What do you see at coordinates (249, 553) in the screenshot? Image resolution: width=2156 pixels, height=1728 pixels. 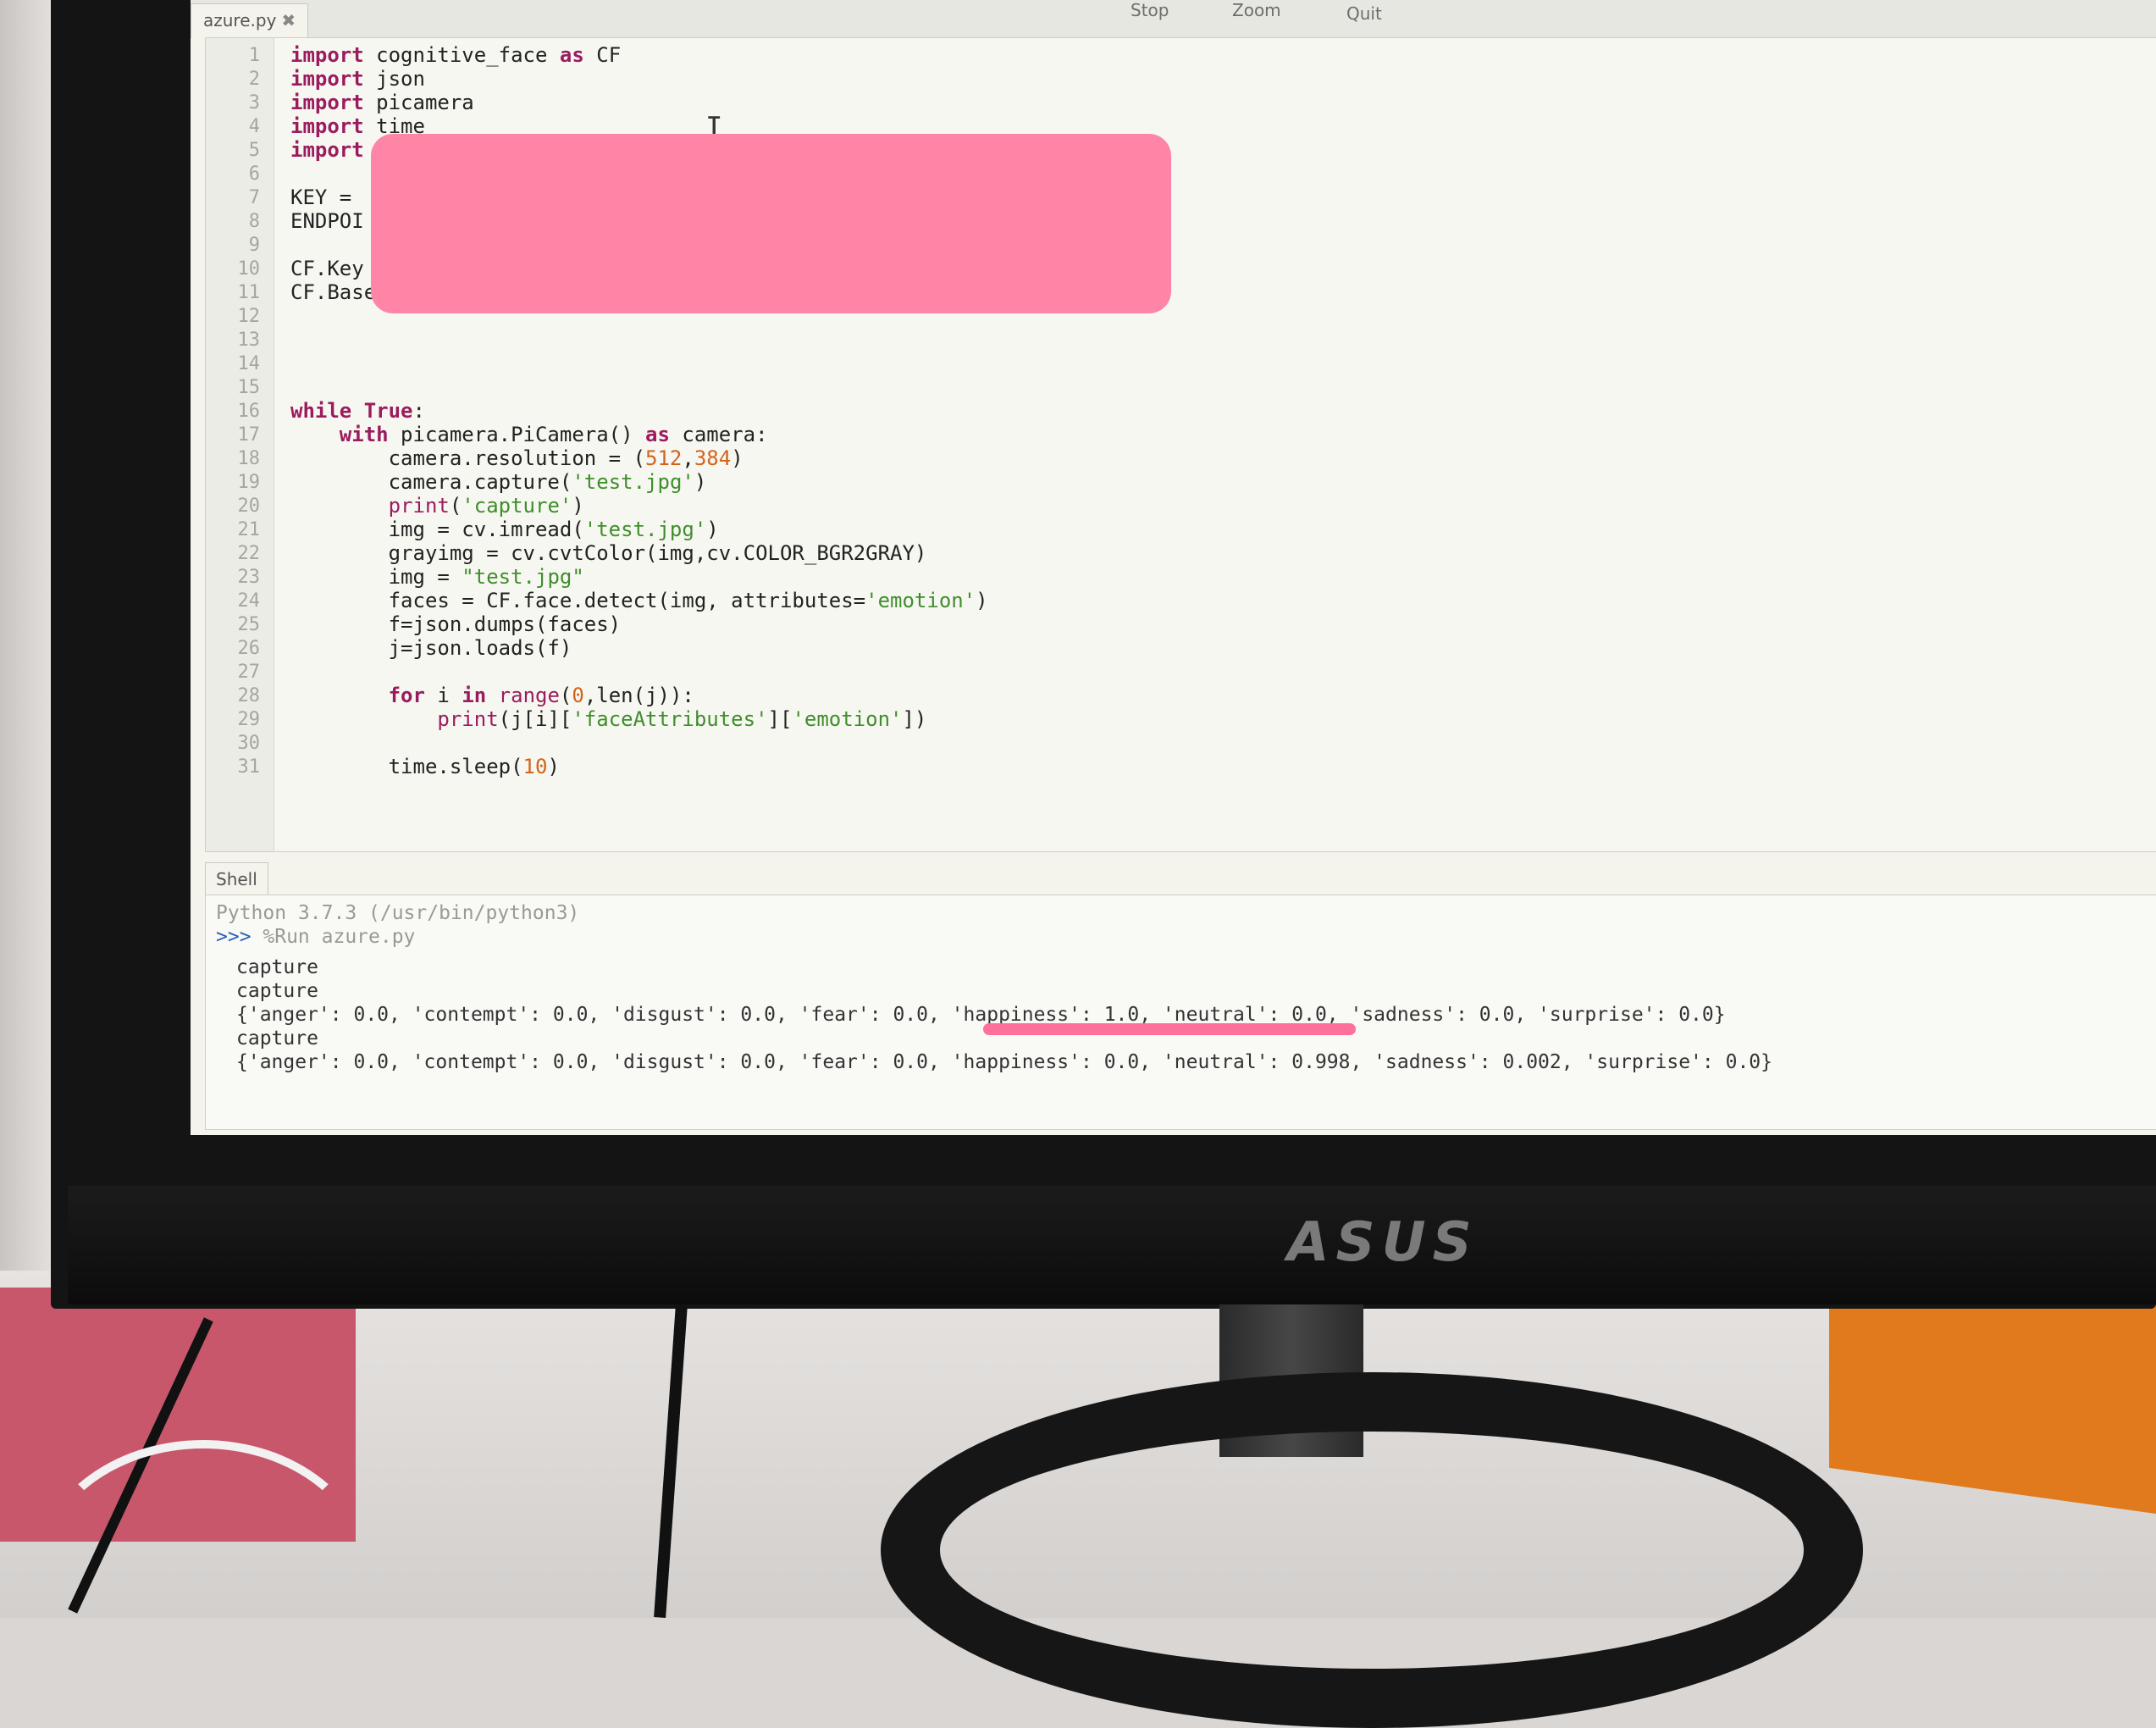 I see `line-number: 22` at bounding box center [249, 553].